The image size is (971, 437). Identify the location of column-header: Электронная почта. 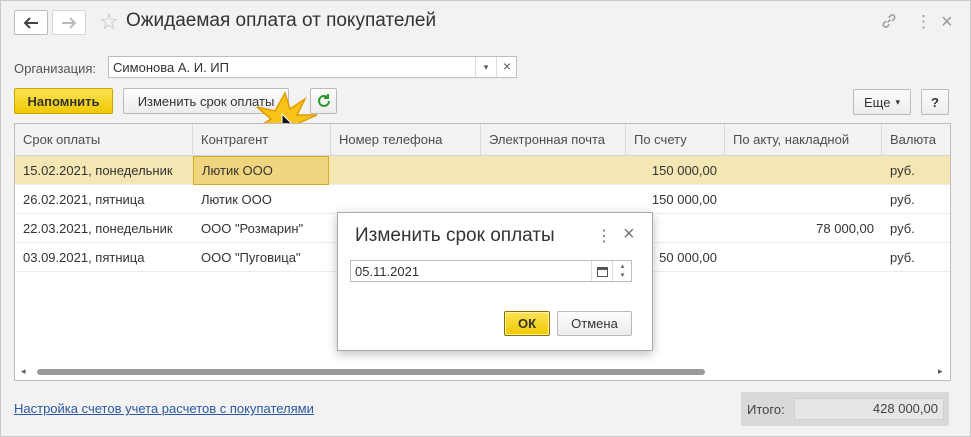
(553, 140).